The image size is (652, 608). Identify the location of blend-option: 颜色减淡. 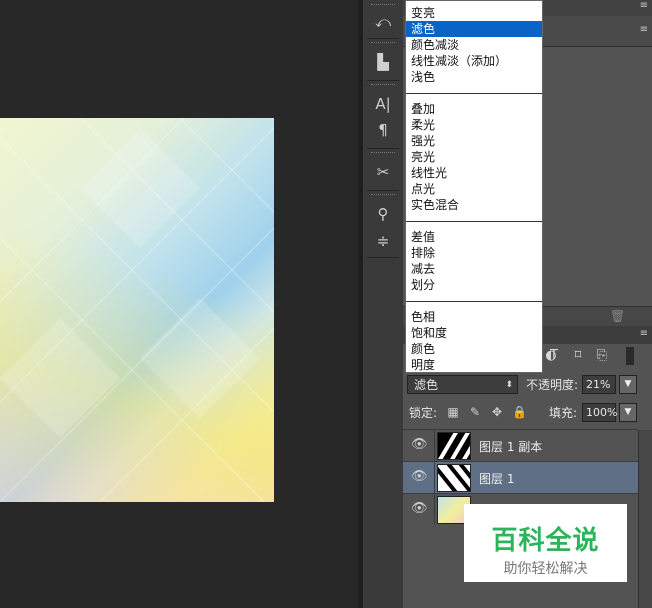
(474, 45).